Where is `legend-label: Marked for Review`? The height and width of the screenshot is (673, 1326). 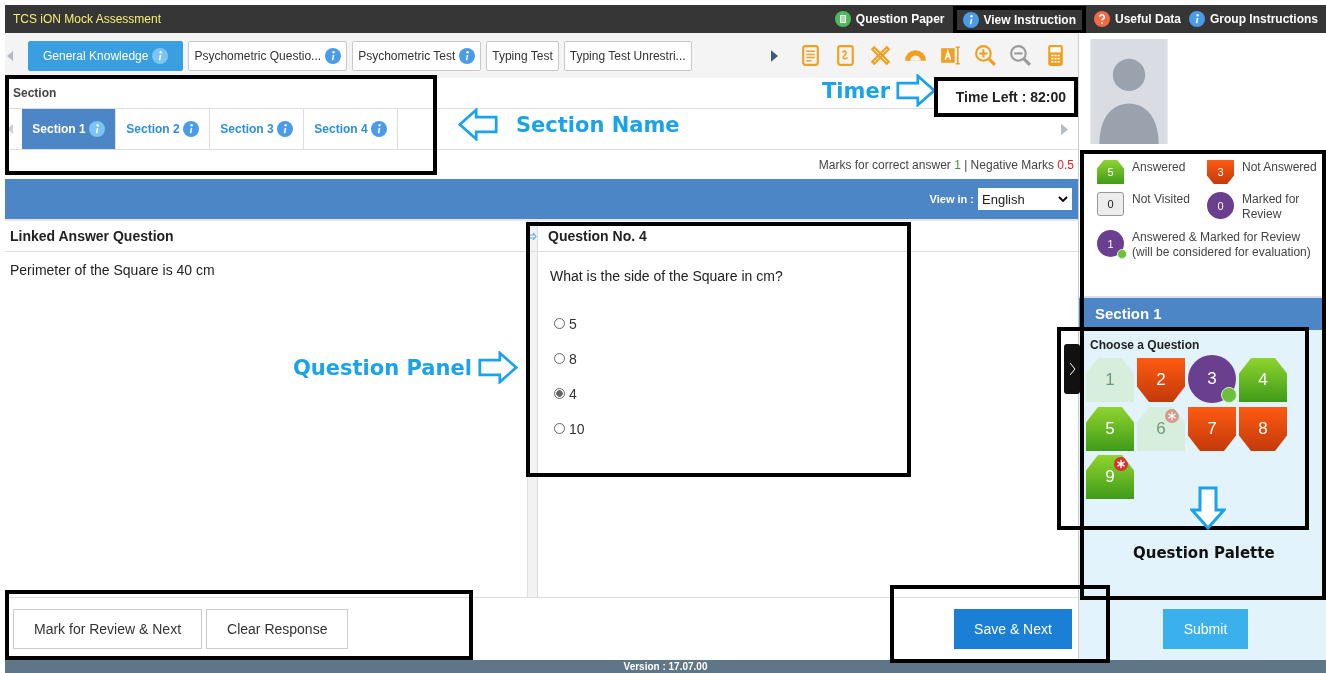 legend-label: Marked for Review is located at coordinates (1271, 207).